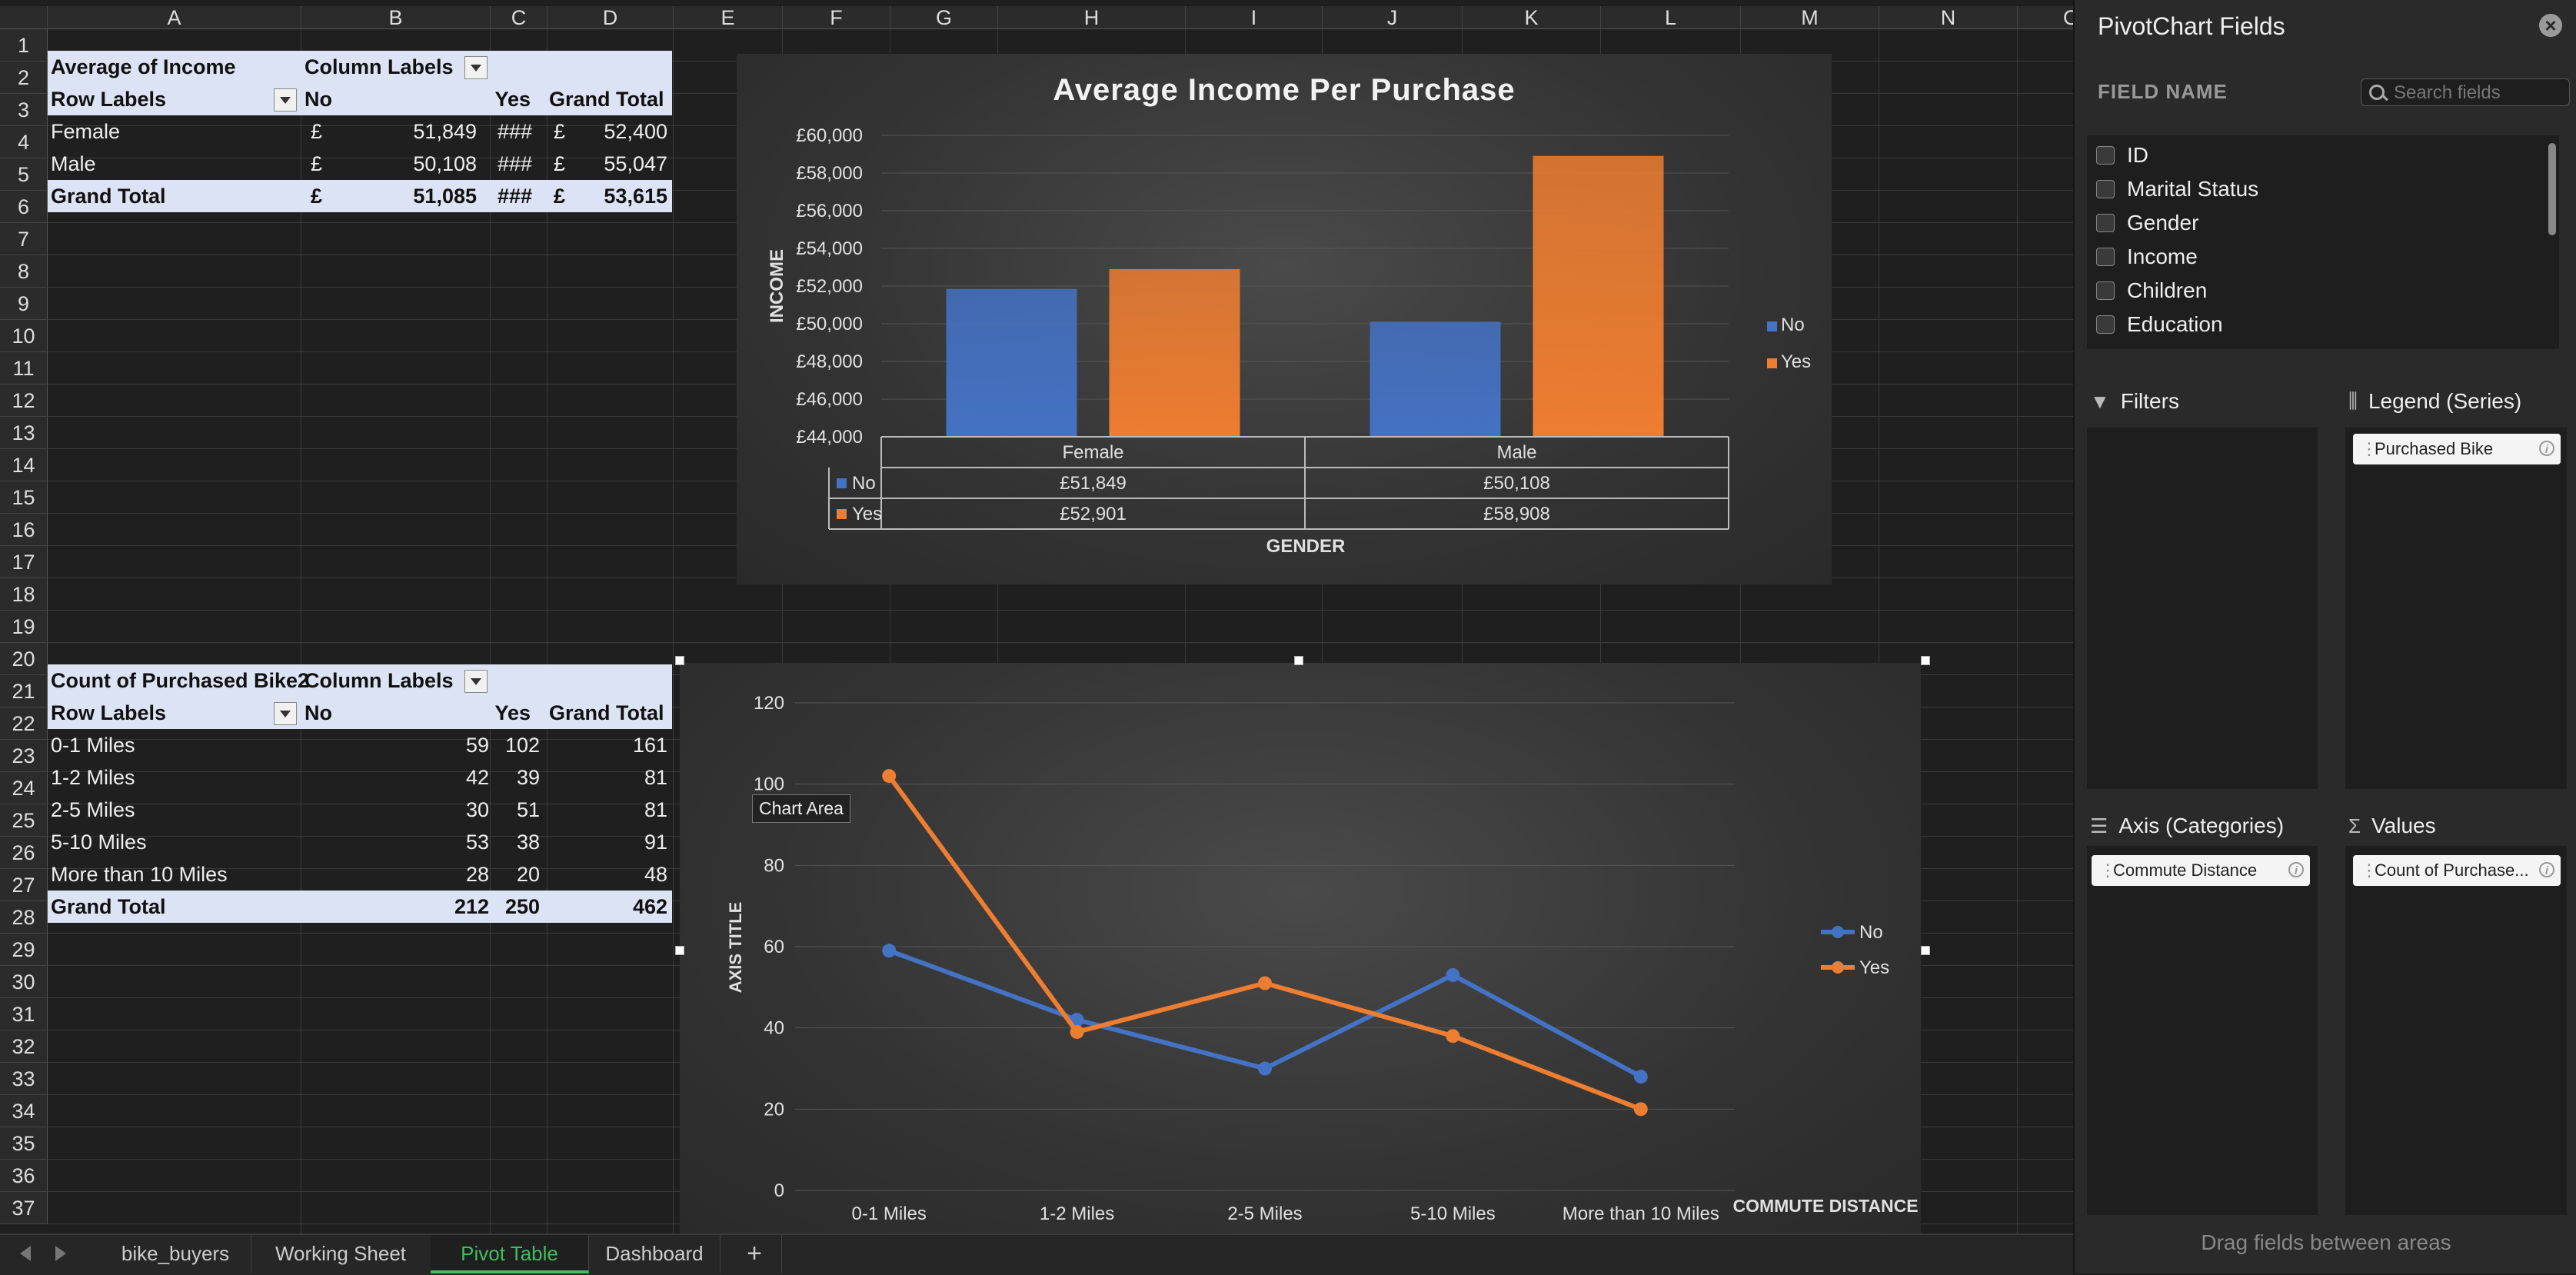 Image resolution: width=2576 pixels, height=1275 pixels. Describe the element at coordinates (24, 627) in the screenshot. I see `row-header-19: 19` at that location.